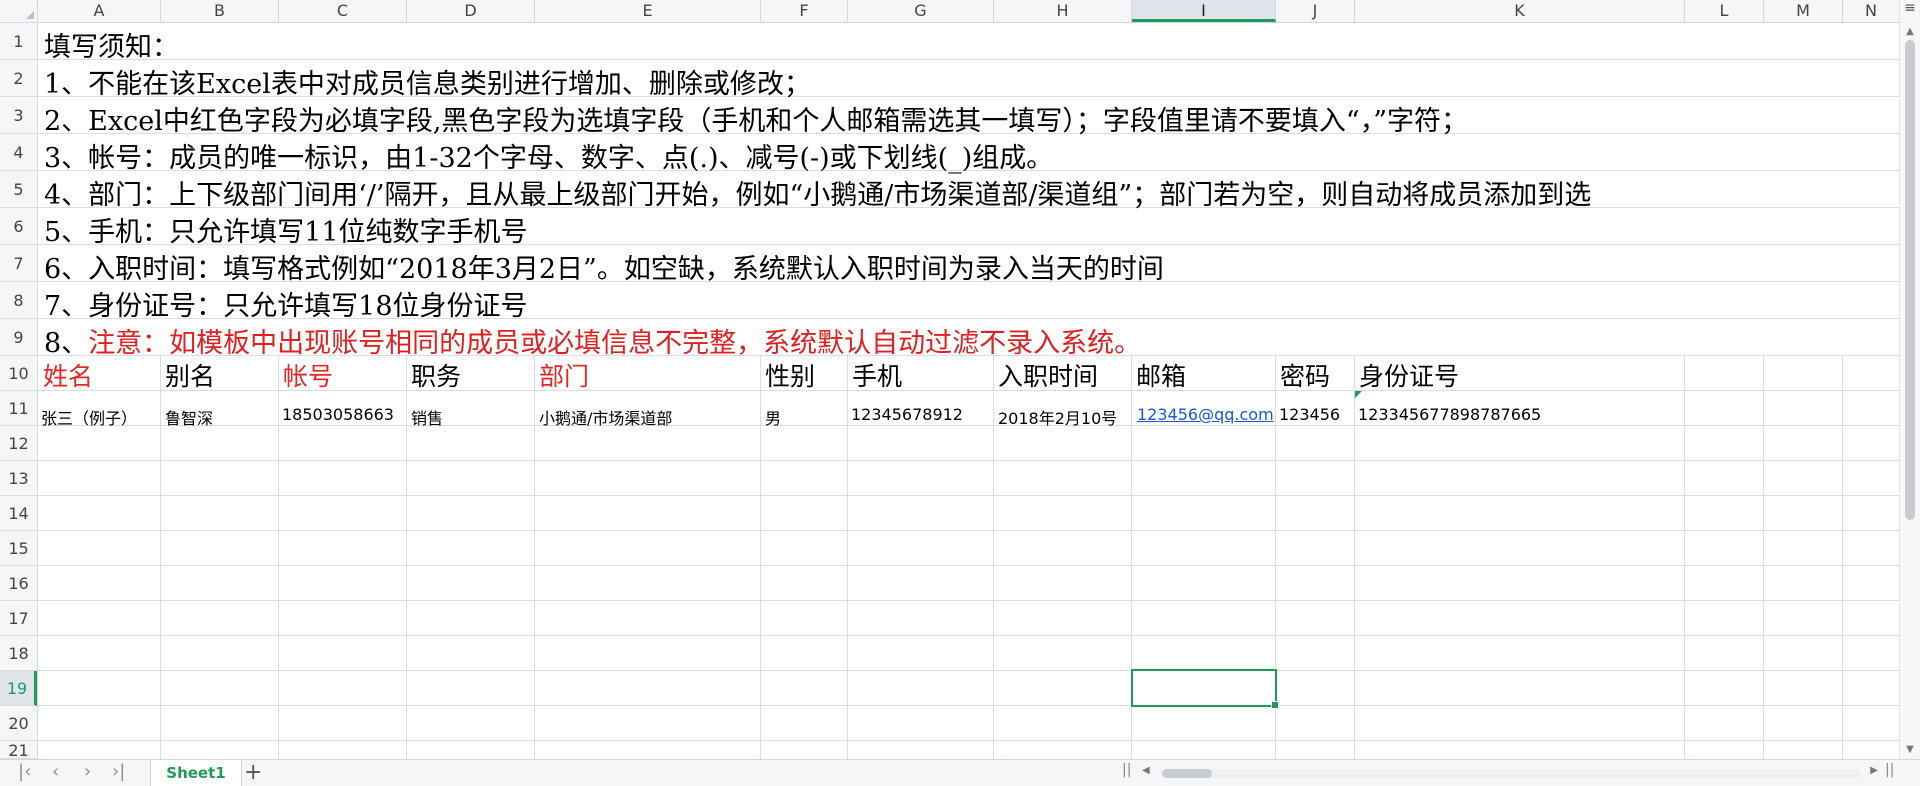 Image resolution: width=1920 pixels, height=786 pixels. Describe the element at coordinates (960, 772) in the screenshot. I see `sheet-tab-bar: |‹ ‹ › ›| Sheet1 + || ◀ ▶ ||` at that location.